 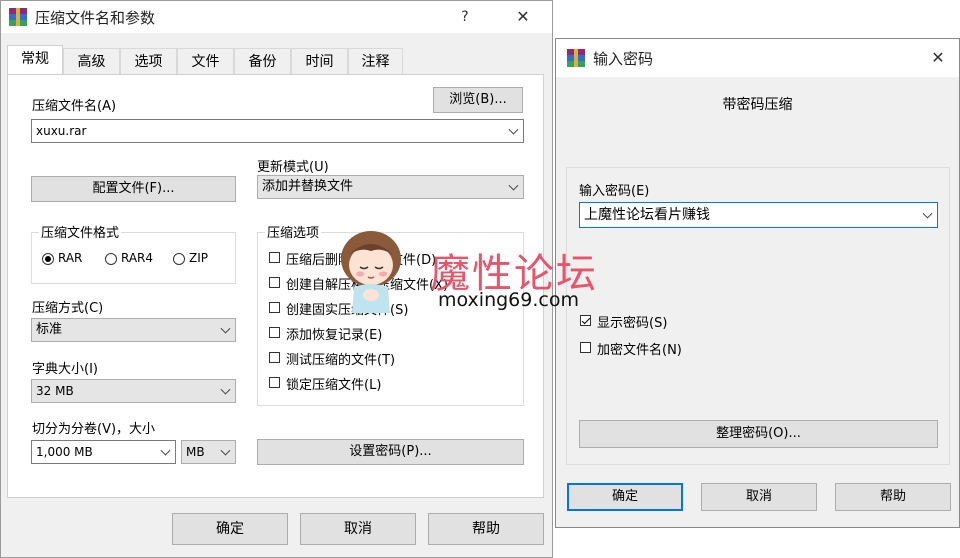 What do you see at coordinates (179, 259) in the screenshot?
I see `format-zip-radio` at bounding box center [179, 259].